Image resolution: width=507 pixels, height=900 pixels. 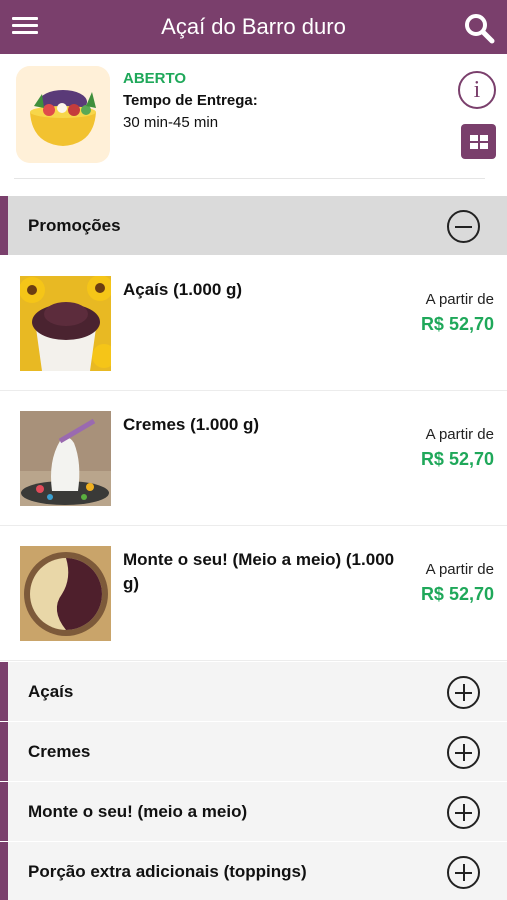 I want to click on page-title: Açaí do Barro duro, so click(x=253, y=26).